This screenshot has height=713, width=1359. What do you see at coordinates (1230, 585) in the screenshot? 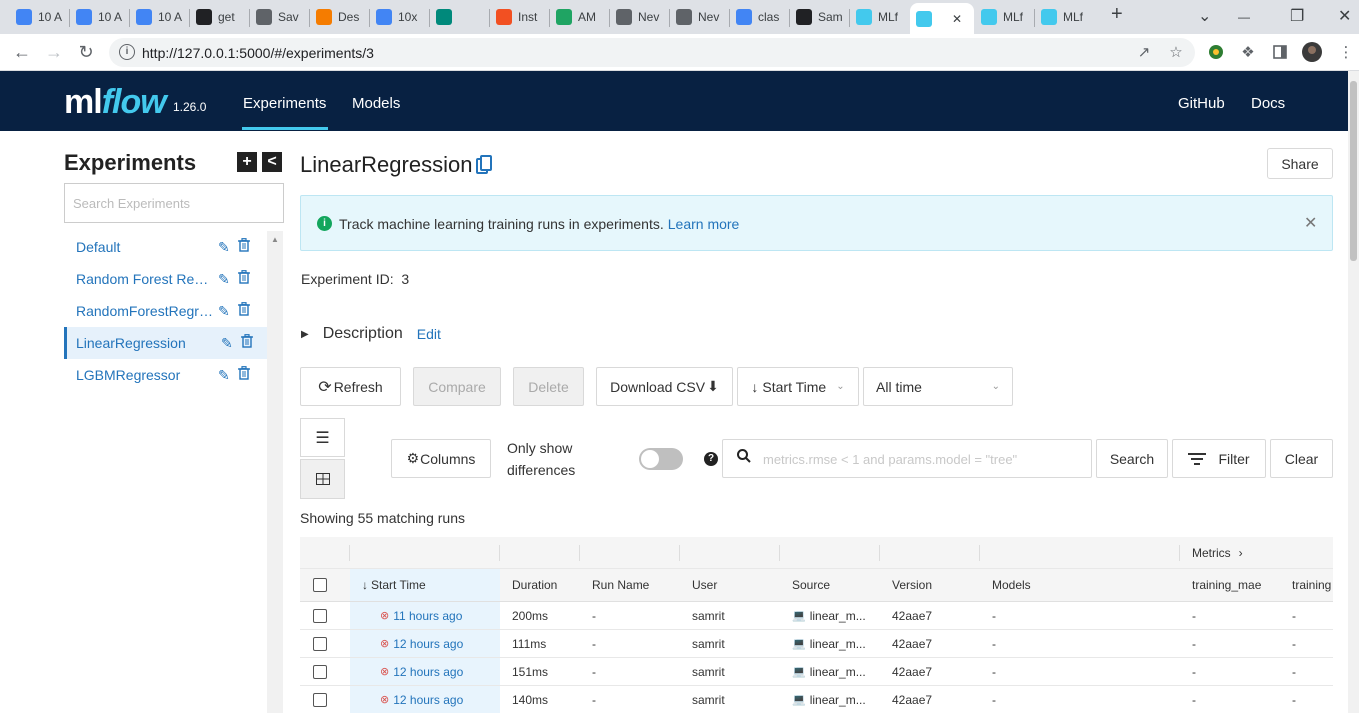
I see `header-training-mae: training_mae` at bounding box center [1230, 585].